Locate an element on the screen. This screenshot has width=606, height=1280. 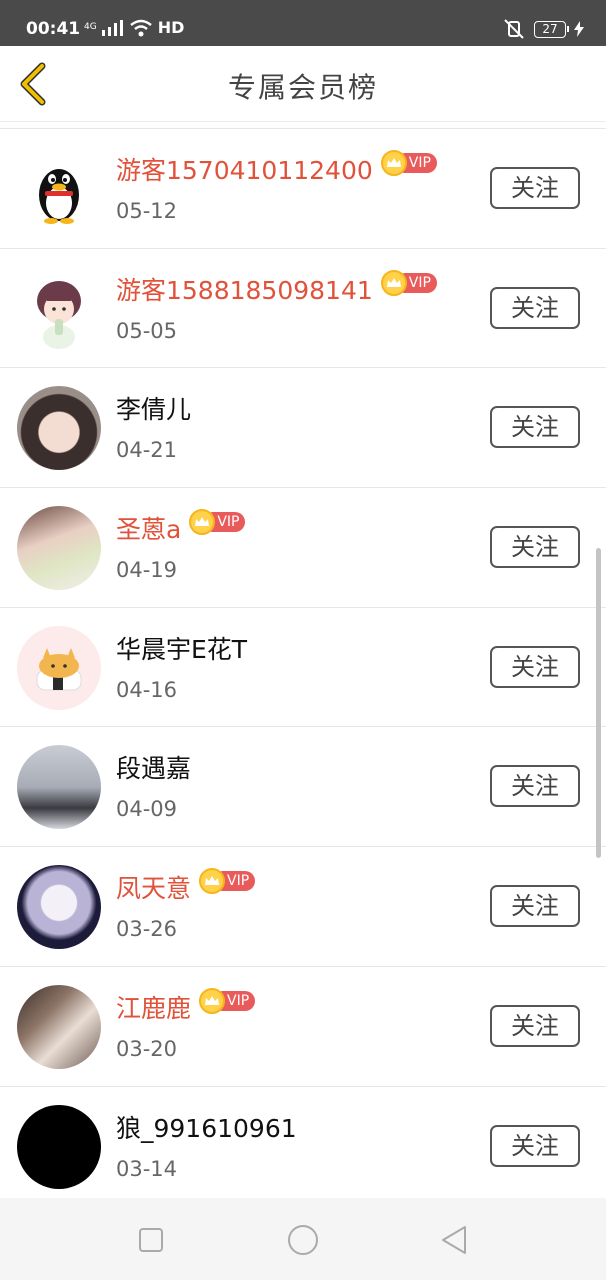
name-line: 圣蒽a VIP is located at coordinates (181, 527).